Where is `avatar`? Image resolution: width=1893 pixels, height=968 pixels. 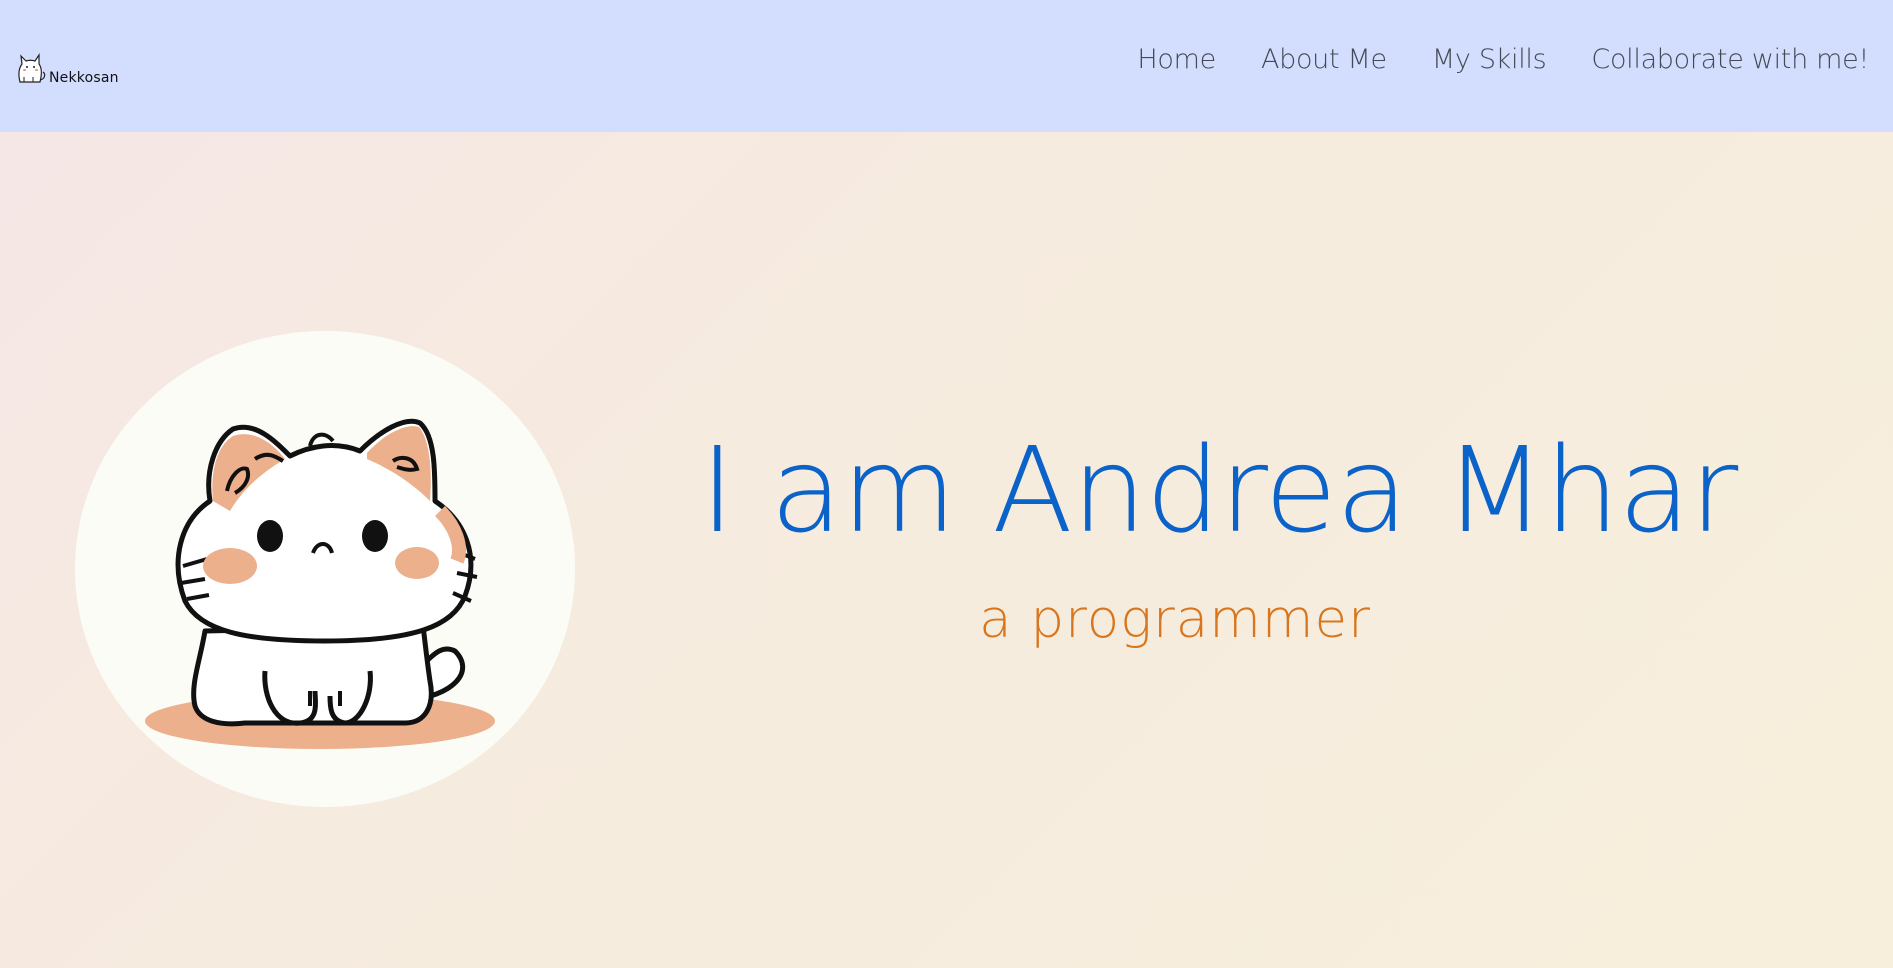 avatar is located at coordinates (325, 569).